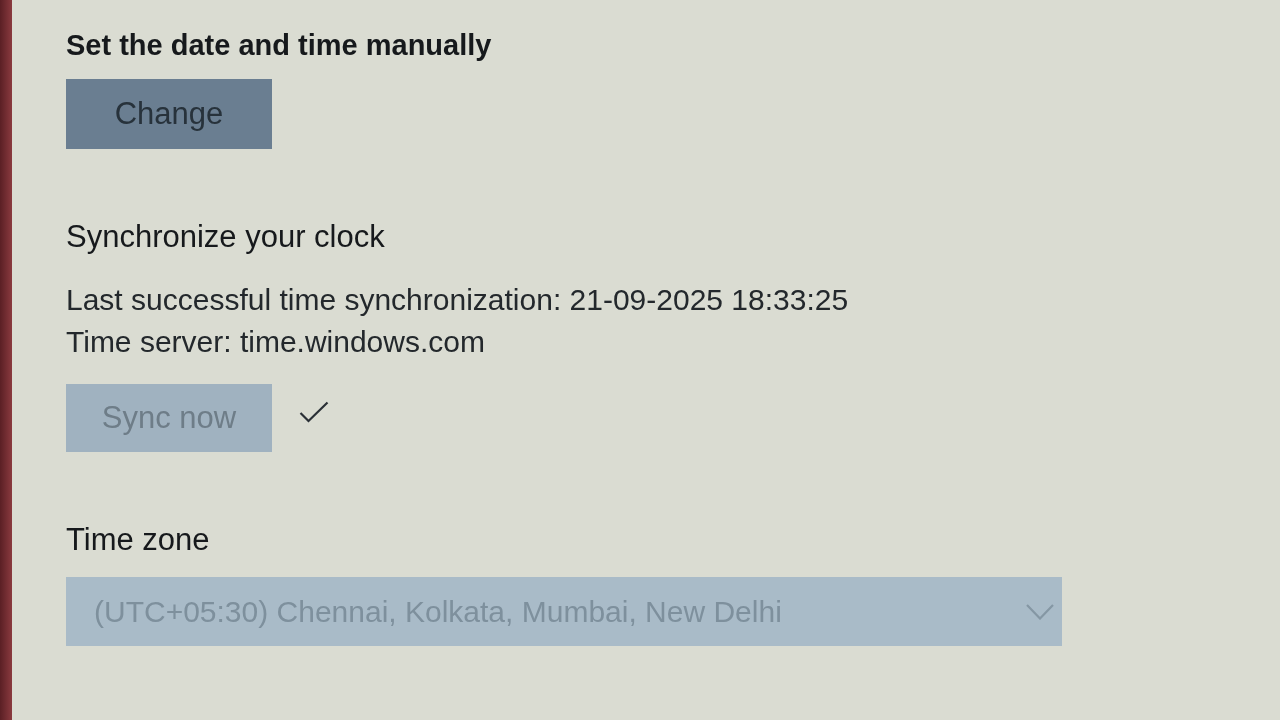 This screenshot has height=720, width=1280. What do you see at coordinates (275, 342) in the screenshot?
I see `info-text: Time server: time.windows.com` at bounding box center [275, 342].